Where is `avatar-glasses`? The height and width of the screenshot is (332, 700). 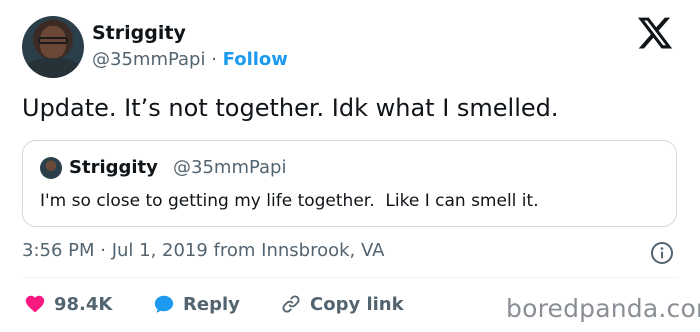
avatar-glasses is located at coordinates (53, 40).